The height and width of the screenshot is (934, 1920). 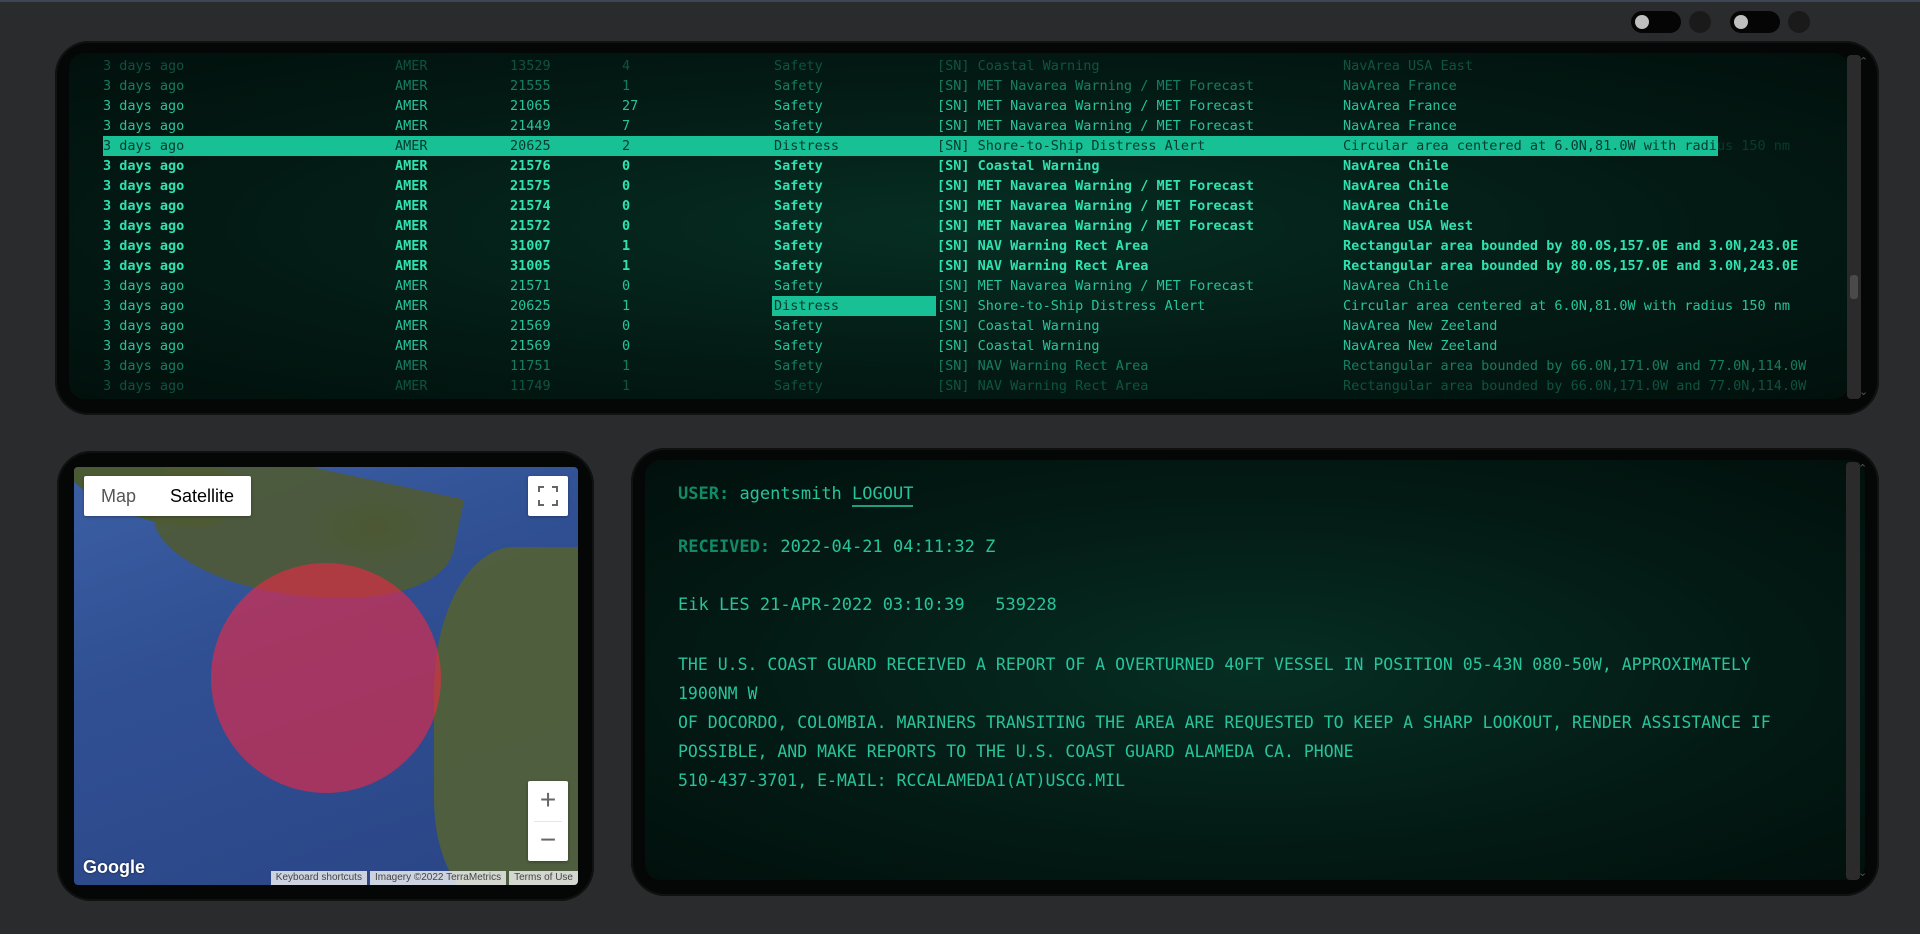 I want to click on imagery-credit: Imagery ©2022 TerraMetrics, so click(x=438, y=878).